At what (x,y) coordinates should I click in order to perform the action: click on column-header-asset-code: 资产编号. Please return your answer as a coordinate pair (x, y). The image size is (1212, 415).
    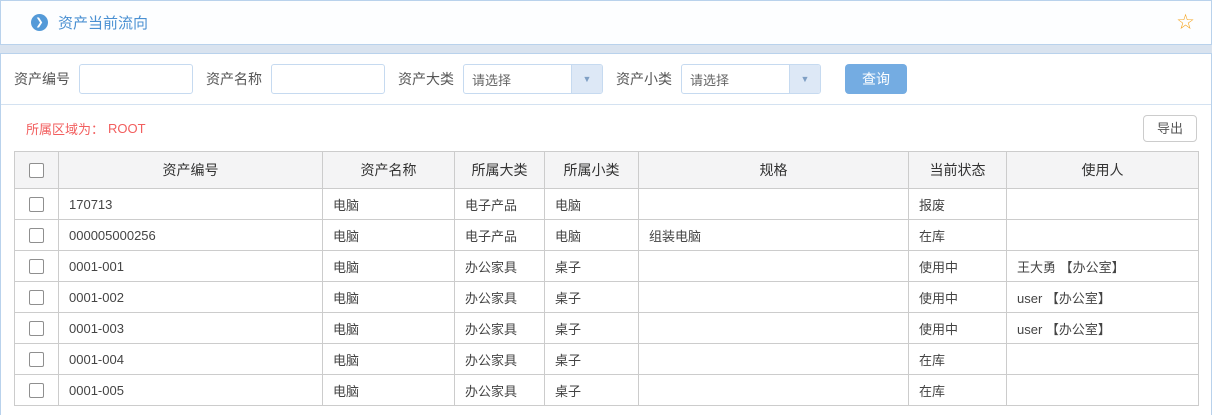
    Looking at the image, I should click on (190, 170).